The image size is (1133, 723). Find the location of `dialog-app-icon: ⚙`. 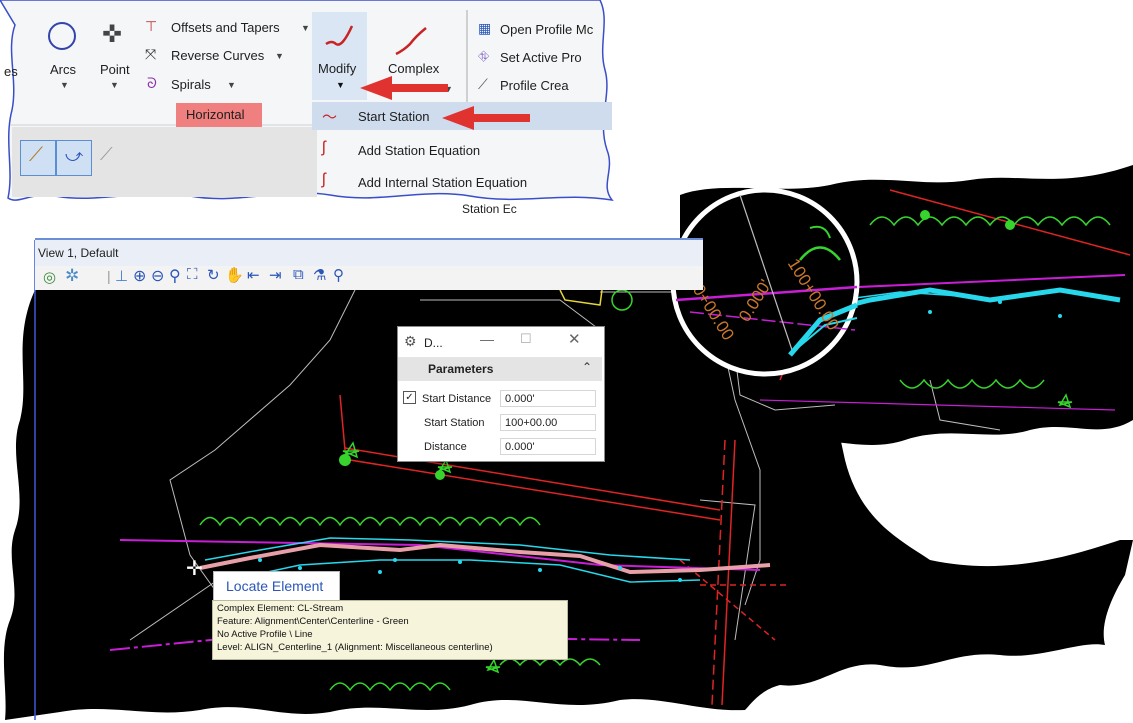

dialog-app-icon: ⚙ is located at coordinates (410, 341).